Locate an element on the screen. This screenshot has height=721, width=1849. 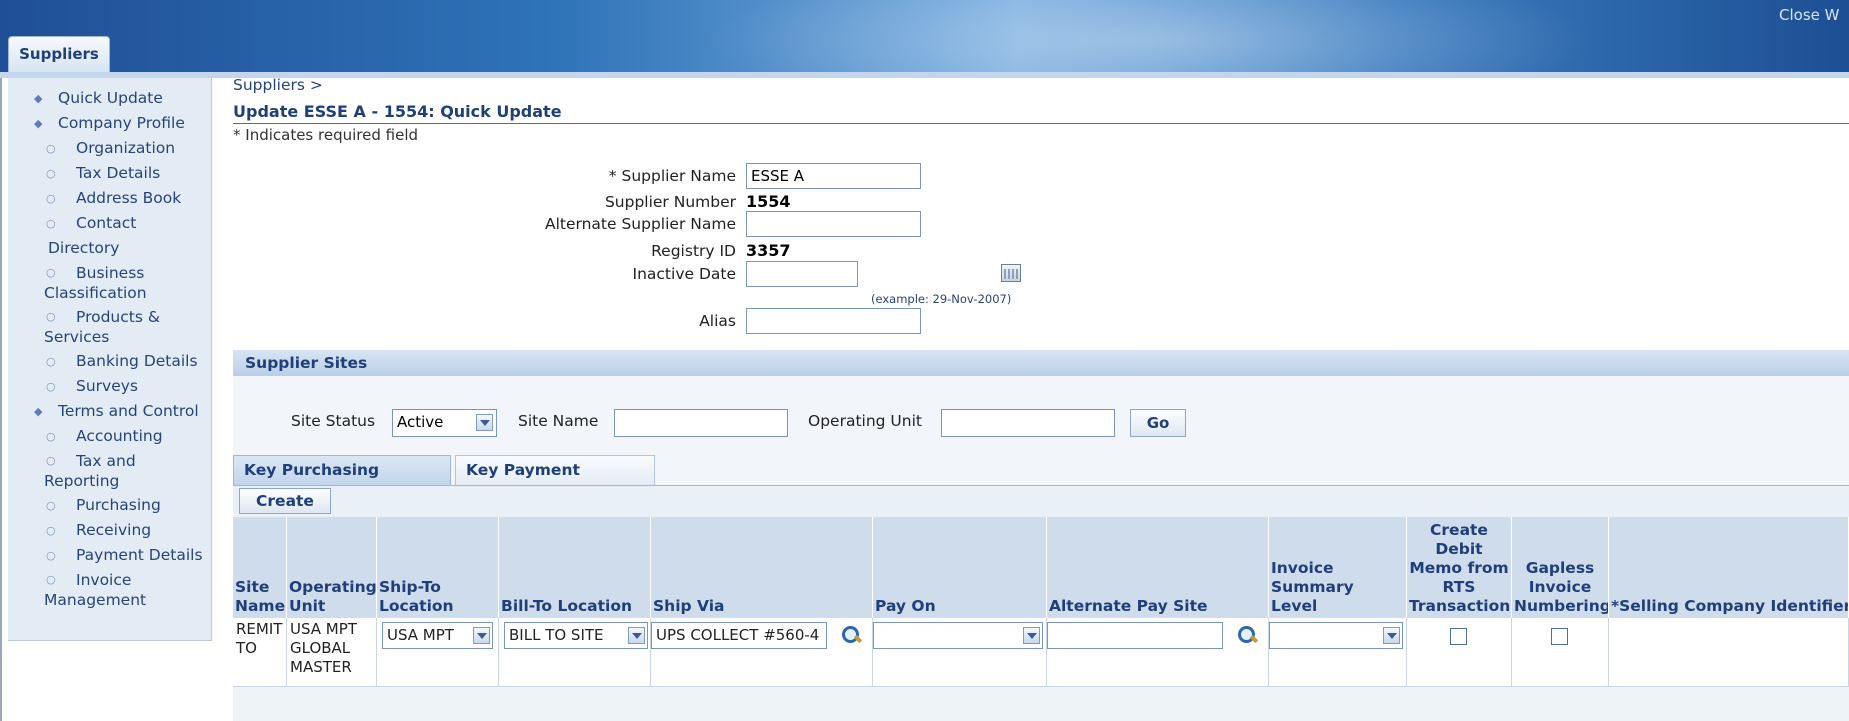
sidebar-item-quick-update: ◆ Quick Update is located at coordinates (109, 98).